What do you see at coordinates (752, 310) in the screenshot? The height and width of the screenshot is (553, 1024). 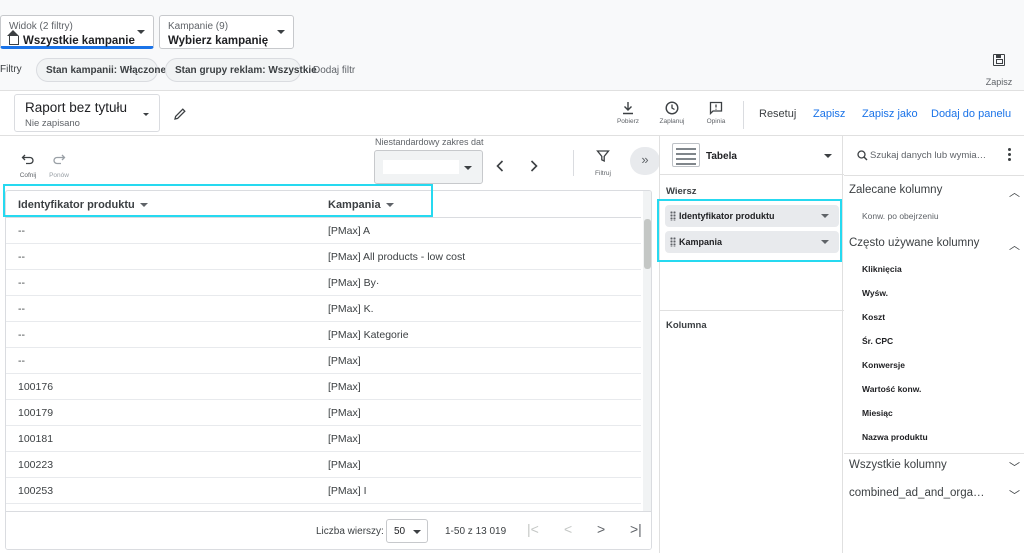 I see `section-divider` at bounding box center [752, 310].